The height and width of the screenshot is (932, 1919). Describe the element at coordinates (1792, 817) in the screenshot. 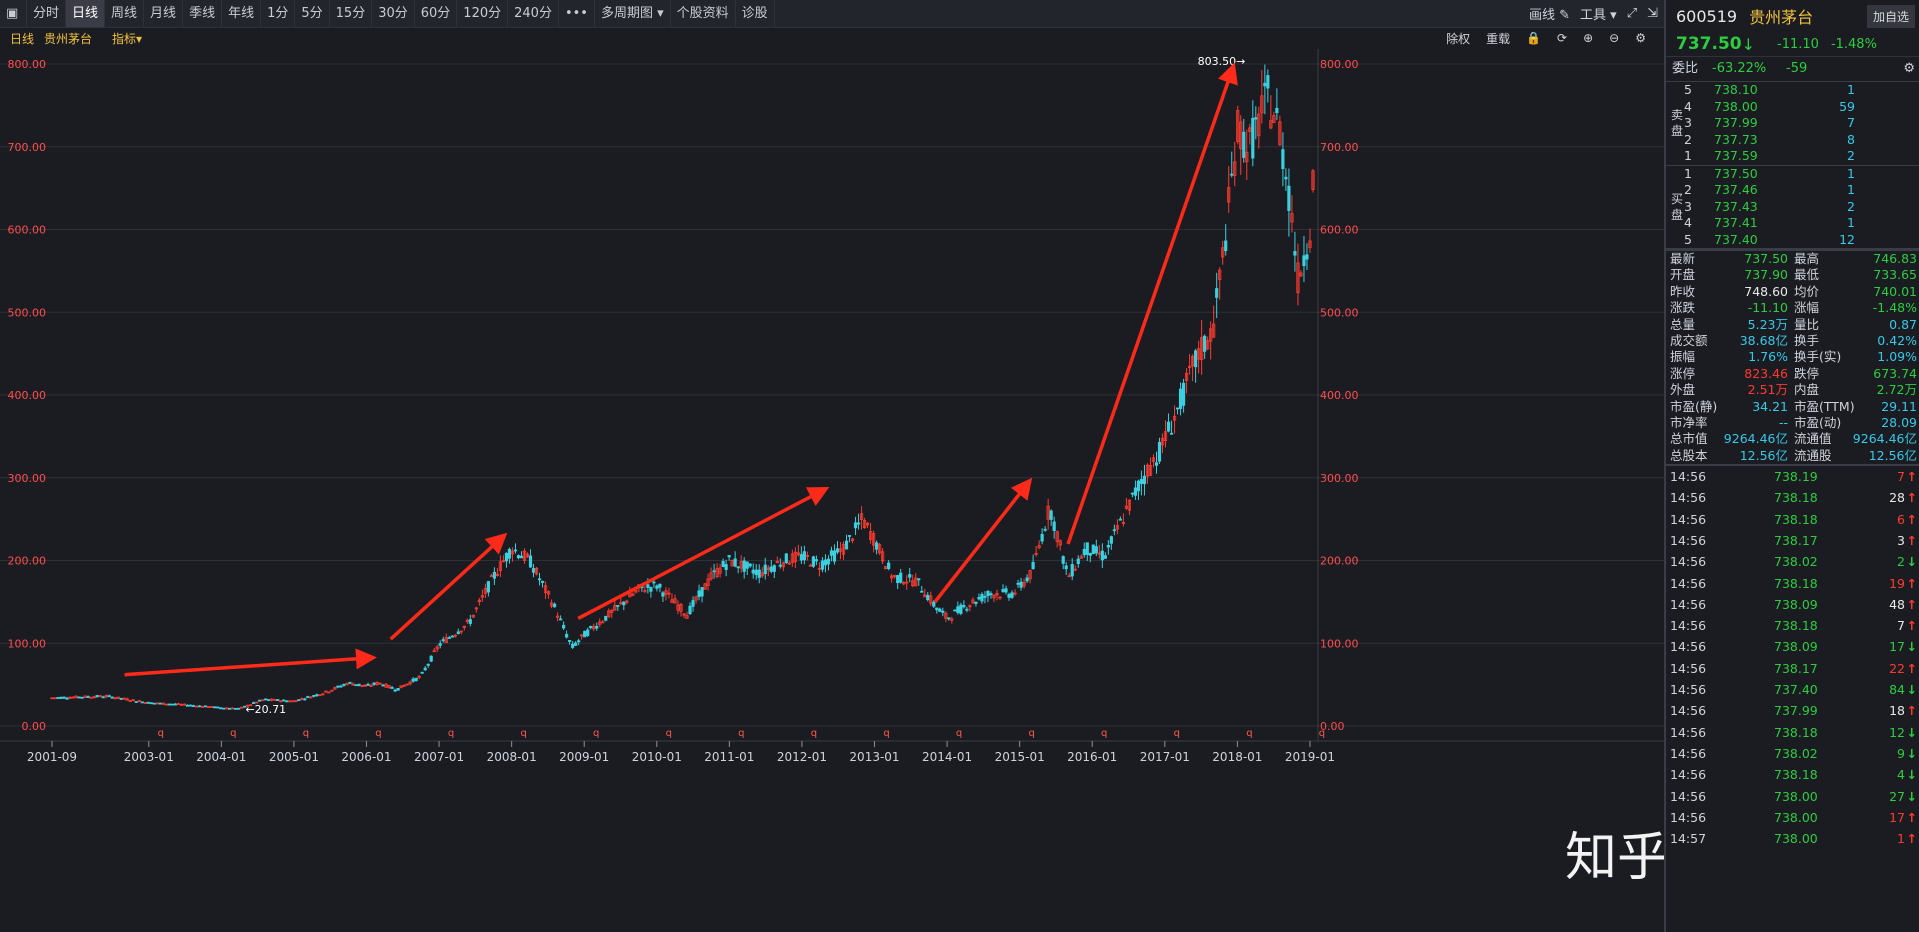

I see `tick-row: 14:56 738.00 17 ↑` at that location.